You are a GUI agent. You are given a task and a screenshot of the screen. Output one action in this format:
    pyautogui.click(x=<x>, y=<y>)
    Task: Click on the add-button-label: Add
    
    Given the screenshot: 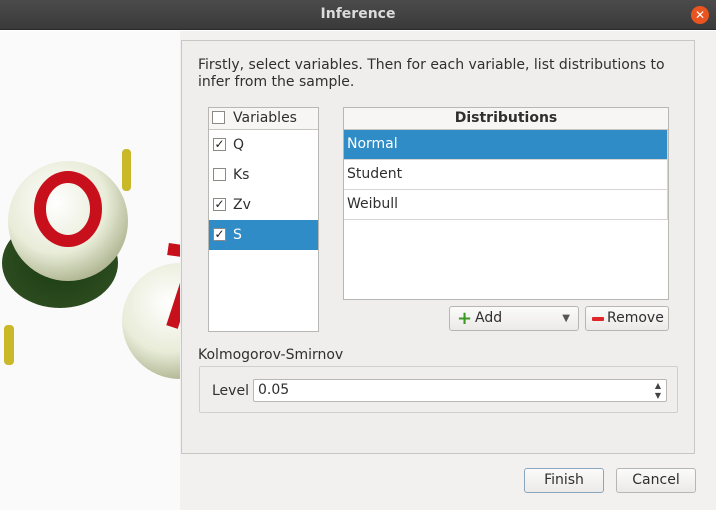 What is the action you would take?
    pyautogui.click(x=489, y=318)
    